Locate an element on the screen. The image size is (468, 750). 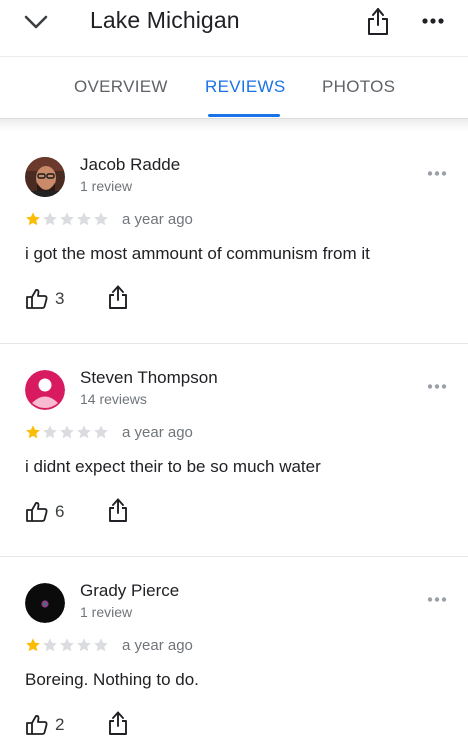
chevron-down-icon is located at coordinates (36, 22).